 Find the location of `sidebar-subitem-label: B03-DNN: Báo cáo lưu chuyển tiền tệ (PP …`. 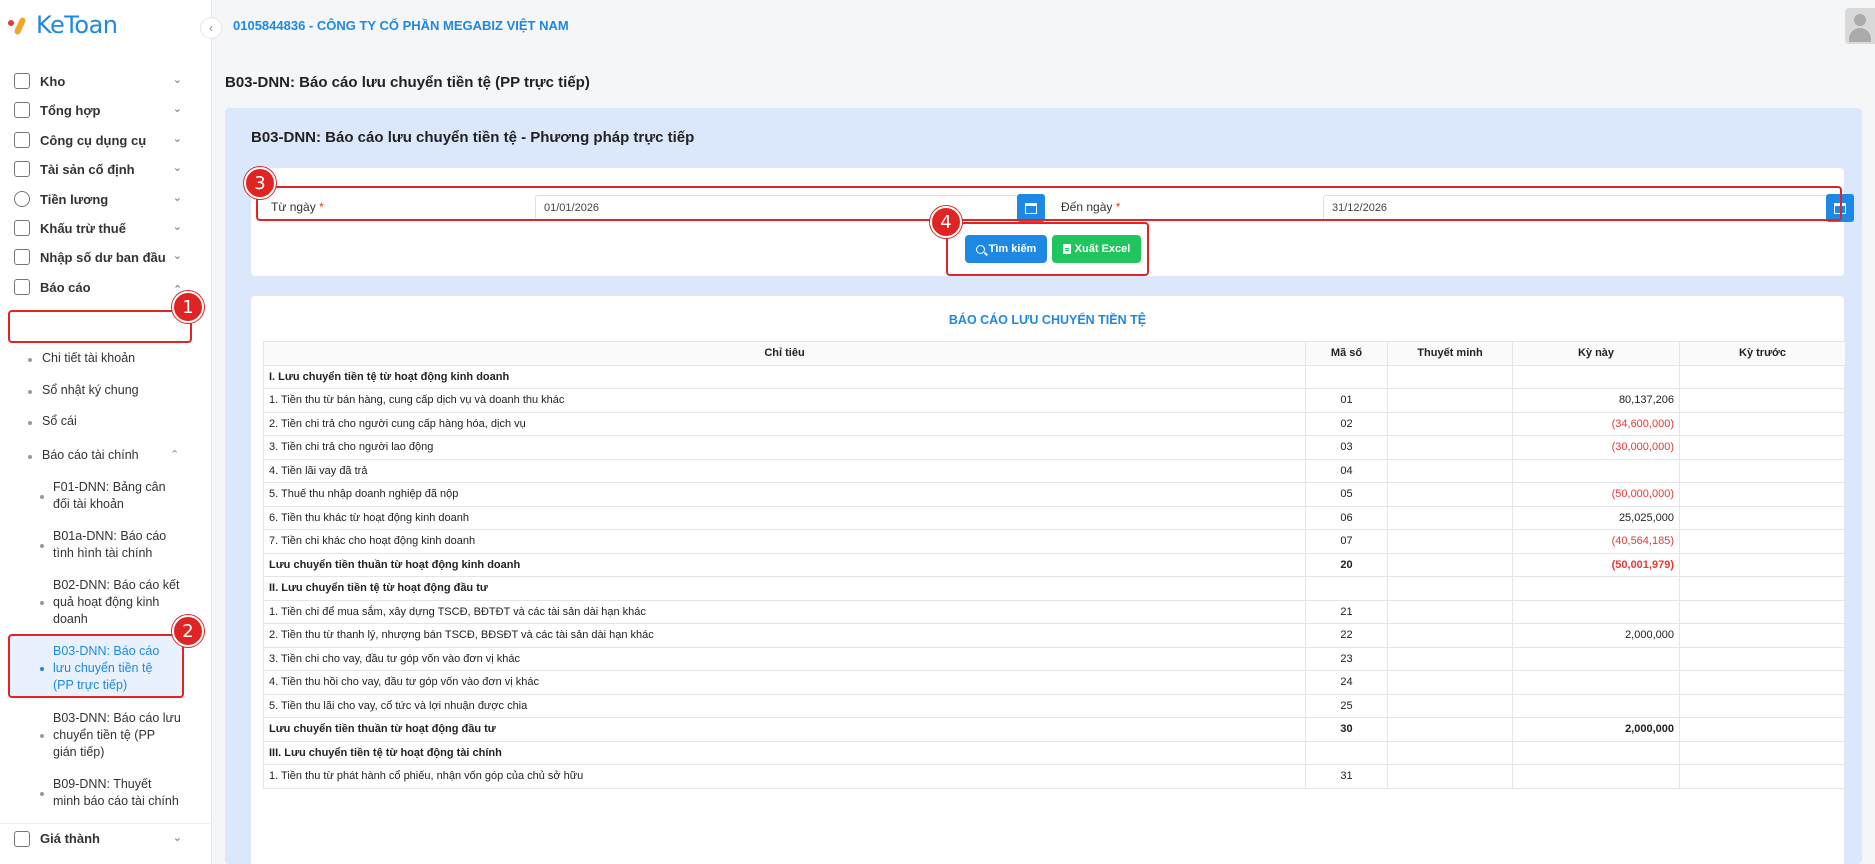

sidebar-subitem-label: B03-DNN: Báo cáo lưu chuyển tiền tệ (PP … is located at coordinates (106, 668).